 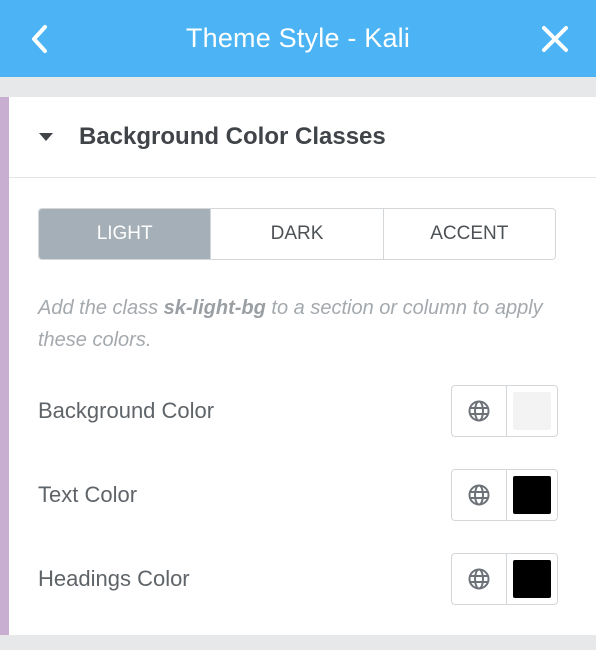 What do you see at coordinates (88, 494) in the screenshot?
I see `text-color-label: Text Color` at bounding box center [88, 494].